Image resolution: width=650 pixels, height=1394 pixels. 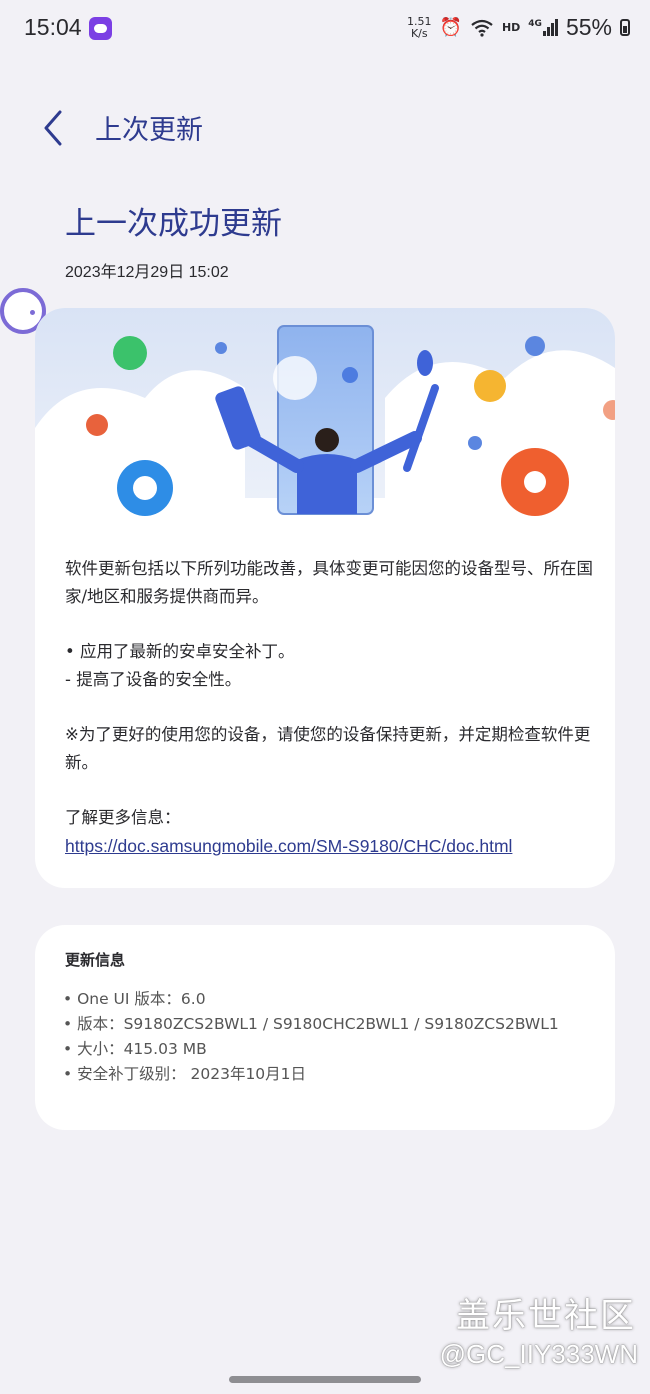 What do you see at coordinates (419, 27) in the screenshot?
I see `network-speed: 1.51 K/s` at bounding box center [419, 27].